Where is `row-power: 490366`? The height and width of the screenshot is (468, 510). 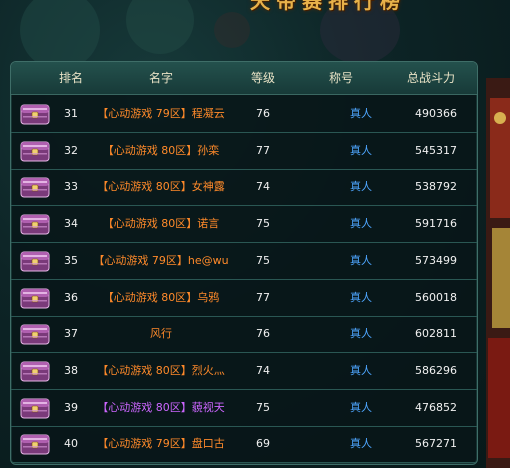 row-power: 490366 is located at coordinates (436, 113).